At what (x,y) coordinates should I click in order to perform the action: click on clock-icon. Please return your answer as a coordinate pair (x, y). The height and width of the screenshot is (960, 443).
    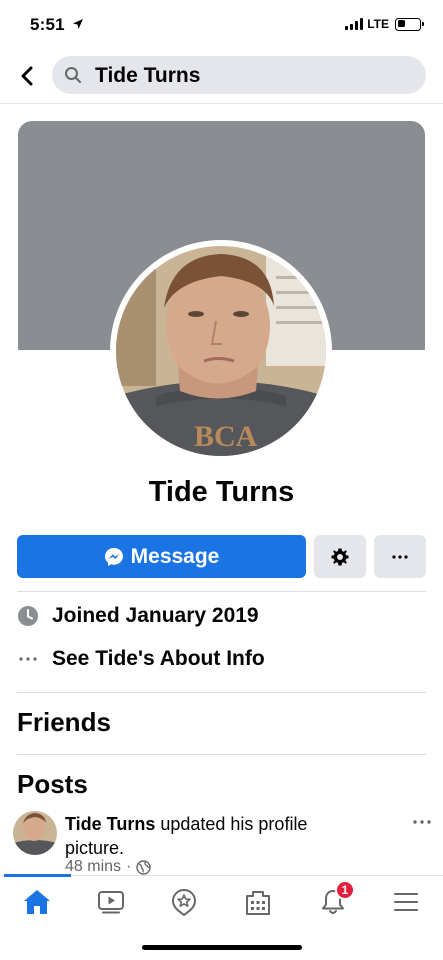
    Looking at the image, I should click on (28, 616).